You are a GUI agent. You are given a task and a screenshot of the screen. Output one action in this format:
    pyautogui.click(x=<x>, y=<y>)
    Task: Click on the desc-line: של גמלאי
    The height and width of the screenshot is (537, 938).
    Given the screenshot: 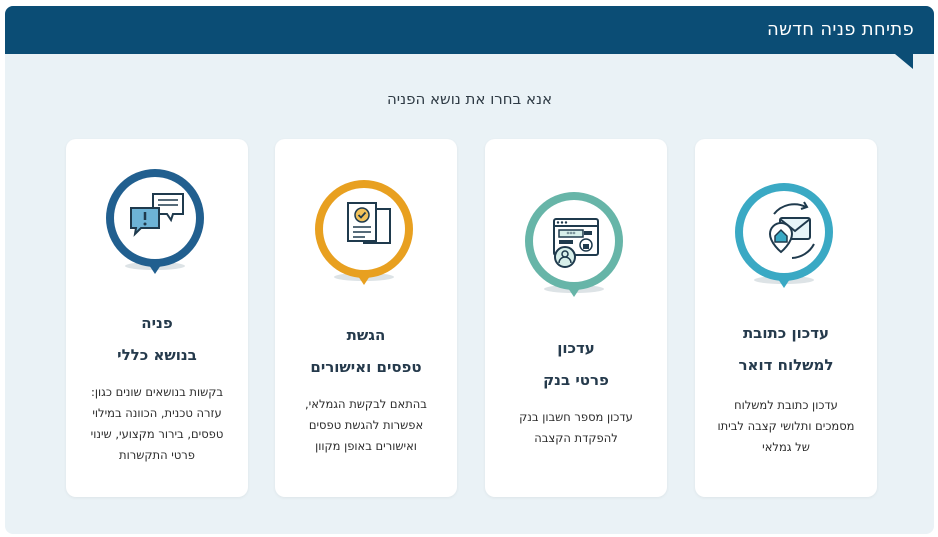 What is the action you would take?
    pyautogui.click(x=786, y=447)
    